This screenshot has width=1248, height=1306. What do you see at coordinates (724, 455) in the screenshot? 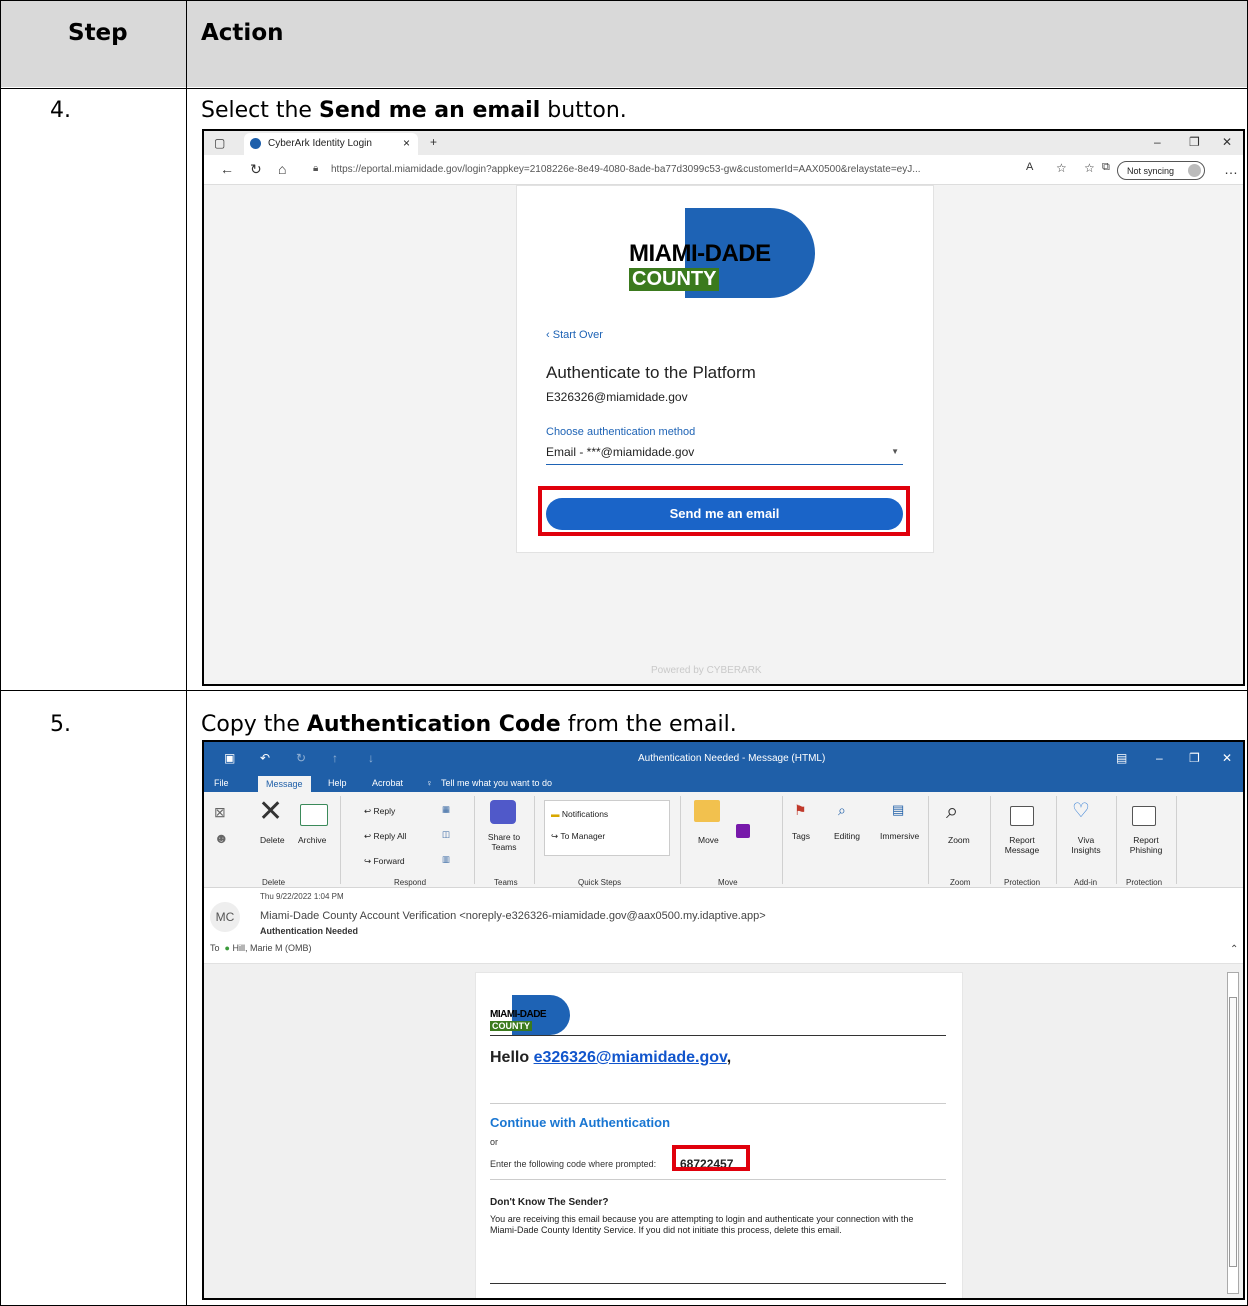
I see `auth-method-select: Email - ***@miamidade.gov ▼` at bounding box center [724, 455].